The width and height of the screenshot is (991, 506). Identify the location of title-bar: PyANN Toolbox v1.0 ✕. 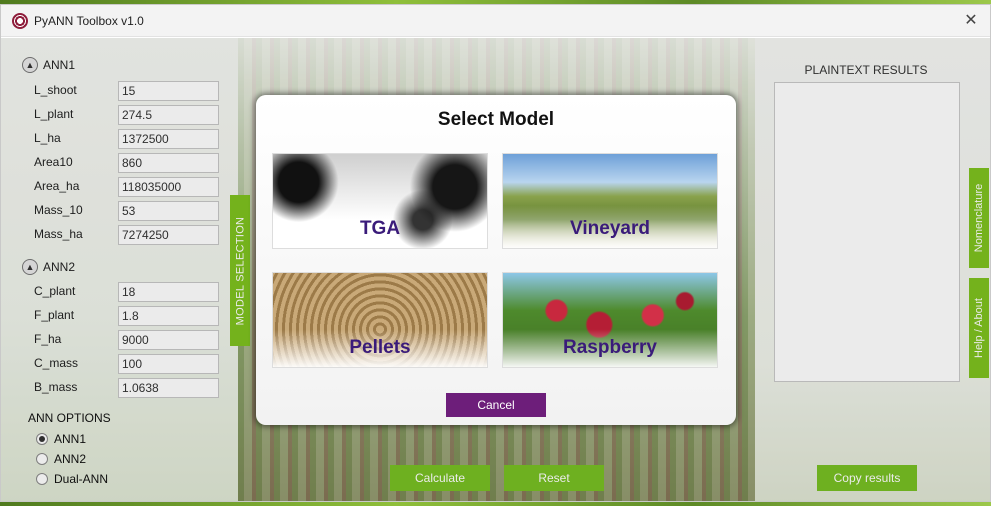
(495, 21).